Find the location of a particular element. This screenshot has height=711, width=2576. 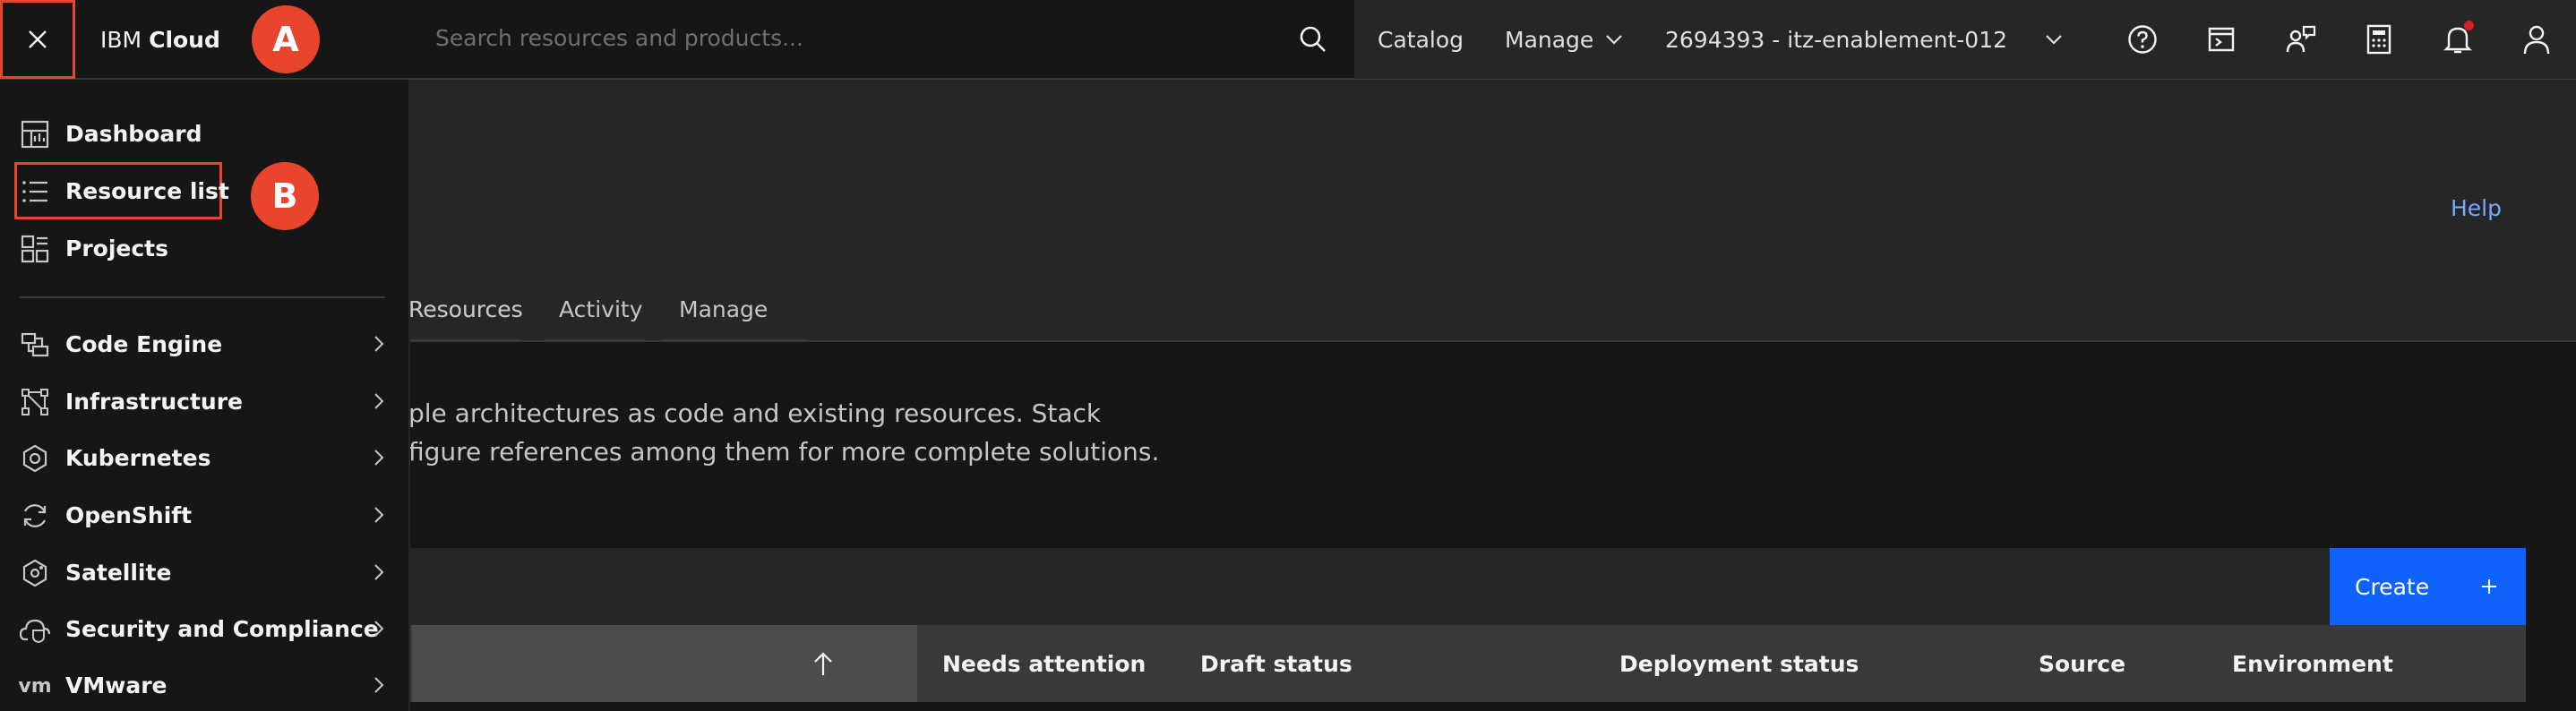

nav-label-security-and-compliance: Security and Compliance is located at coordinates (222, 628).